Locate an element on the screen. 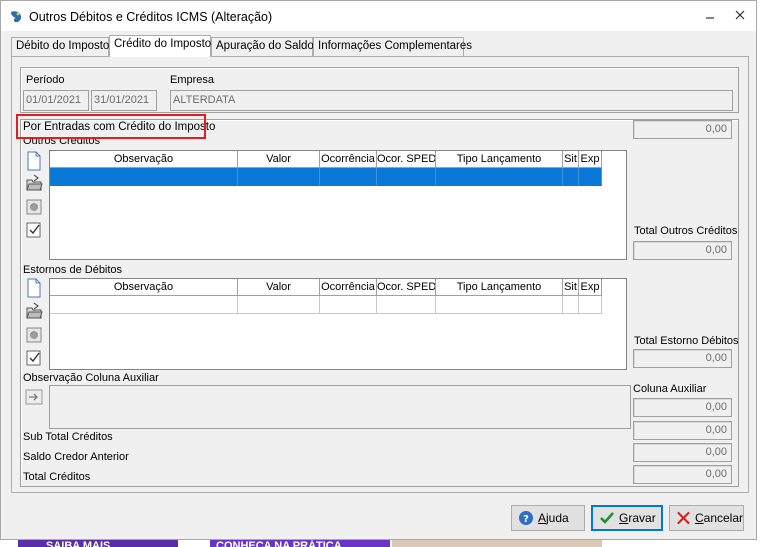 The width and height of the screenshot is (761, 547). close-icon is located at coordinates (740, 15).